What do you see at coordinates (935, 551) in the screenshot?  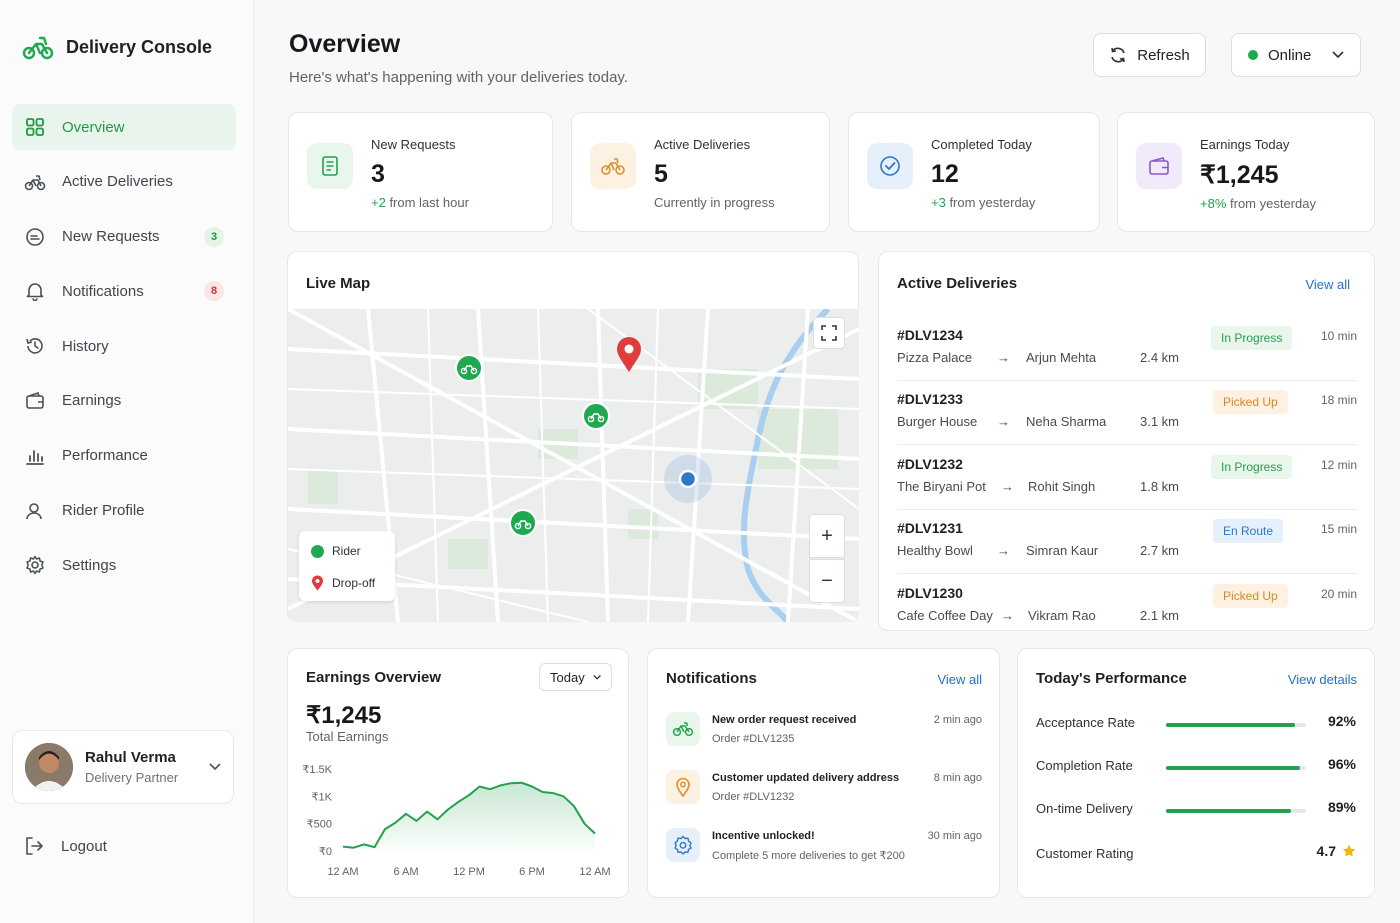 I see `restaurant-name: Healthy Bowl` at bounding box center [935, 551].